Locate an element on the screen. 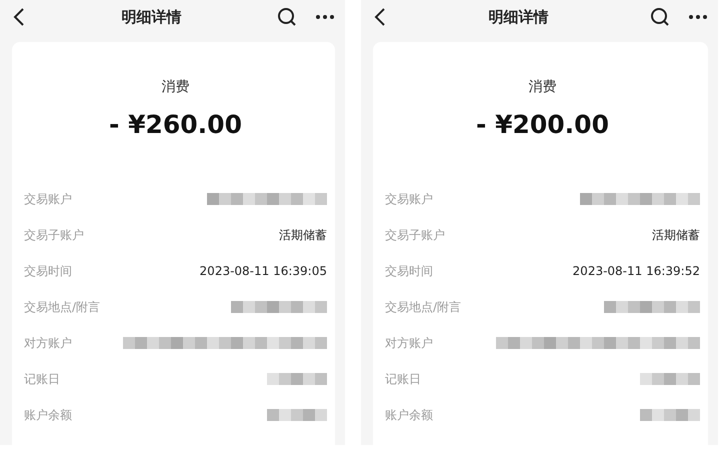 The width and height of the screenshot is (723, 455). transaction-amount: - ¥200.00 is located at coordinates (542, 124).